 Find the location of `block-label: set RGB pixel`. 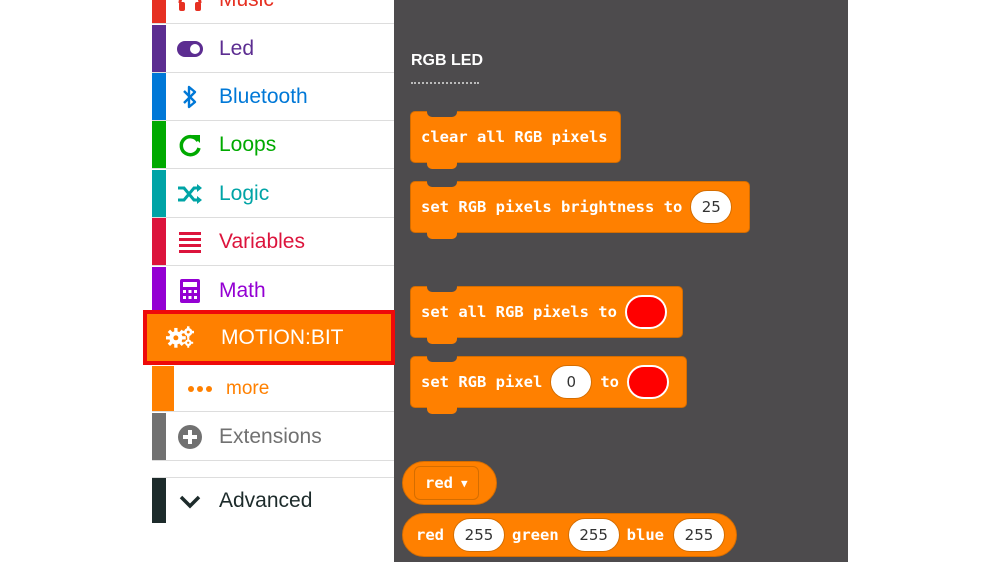

block-label: set RGB pixel is located at coordinates (482, 382).